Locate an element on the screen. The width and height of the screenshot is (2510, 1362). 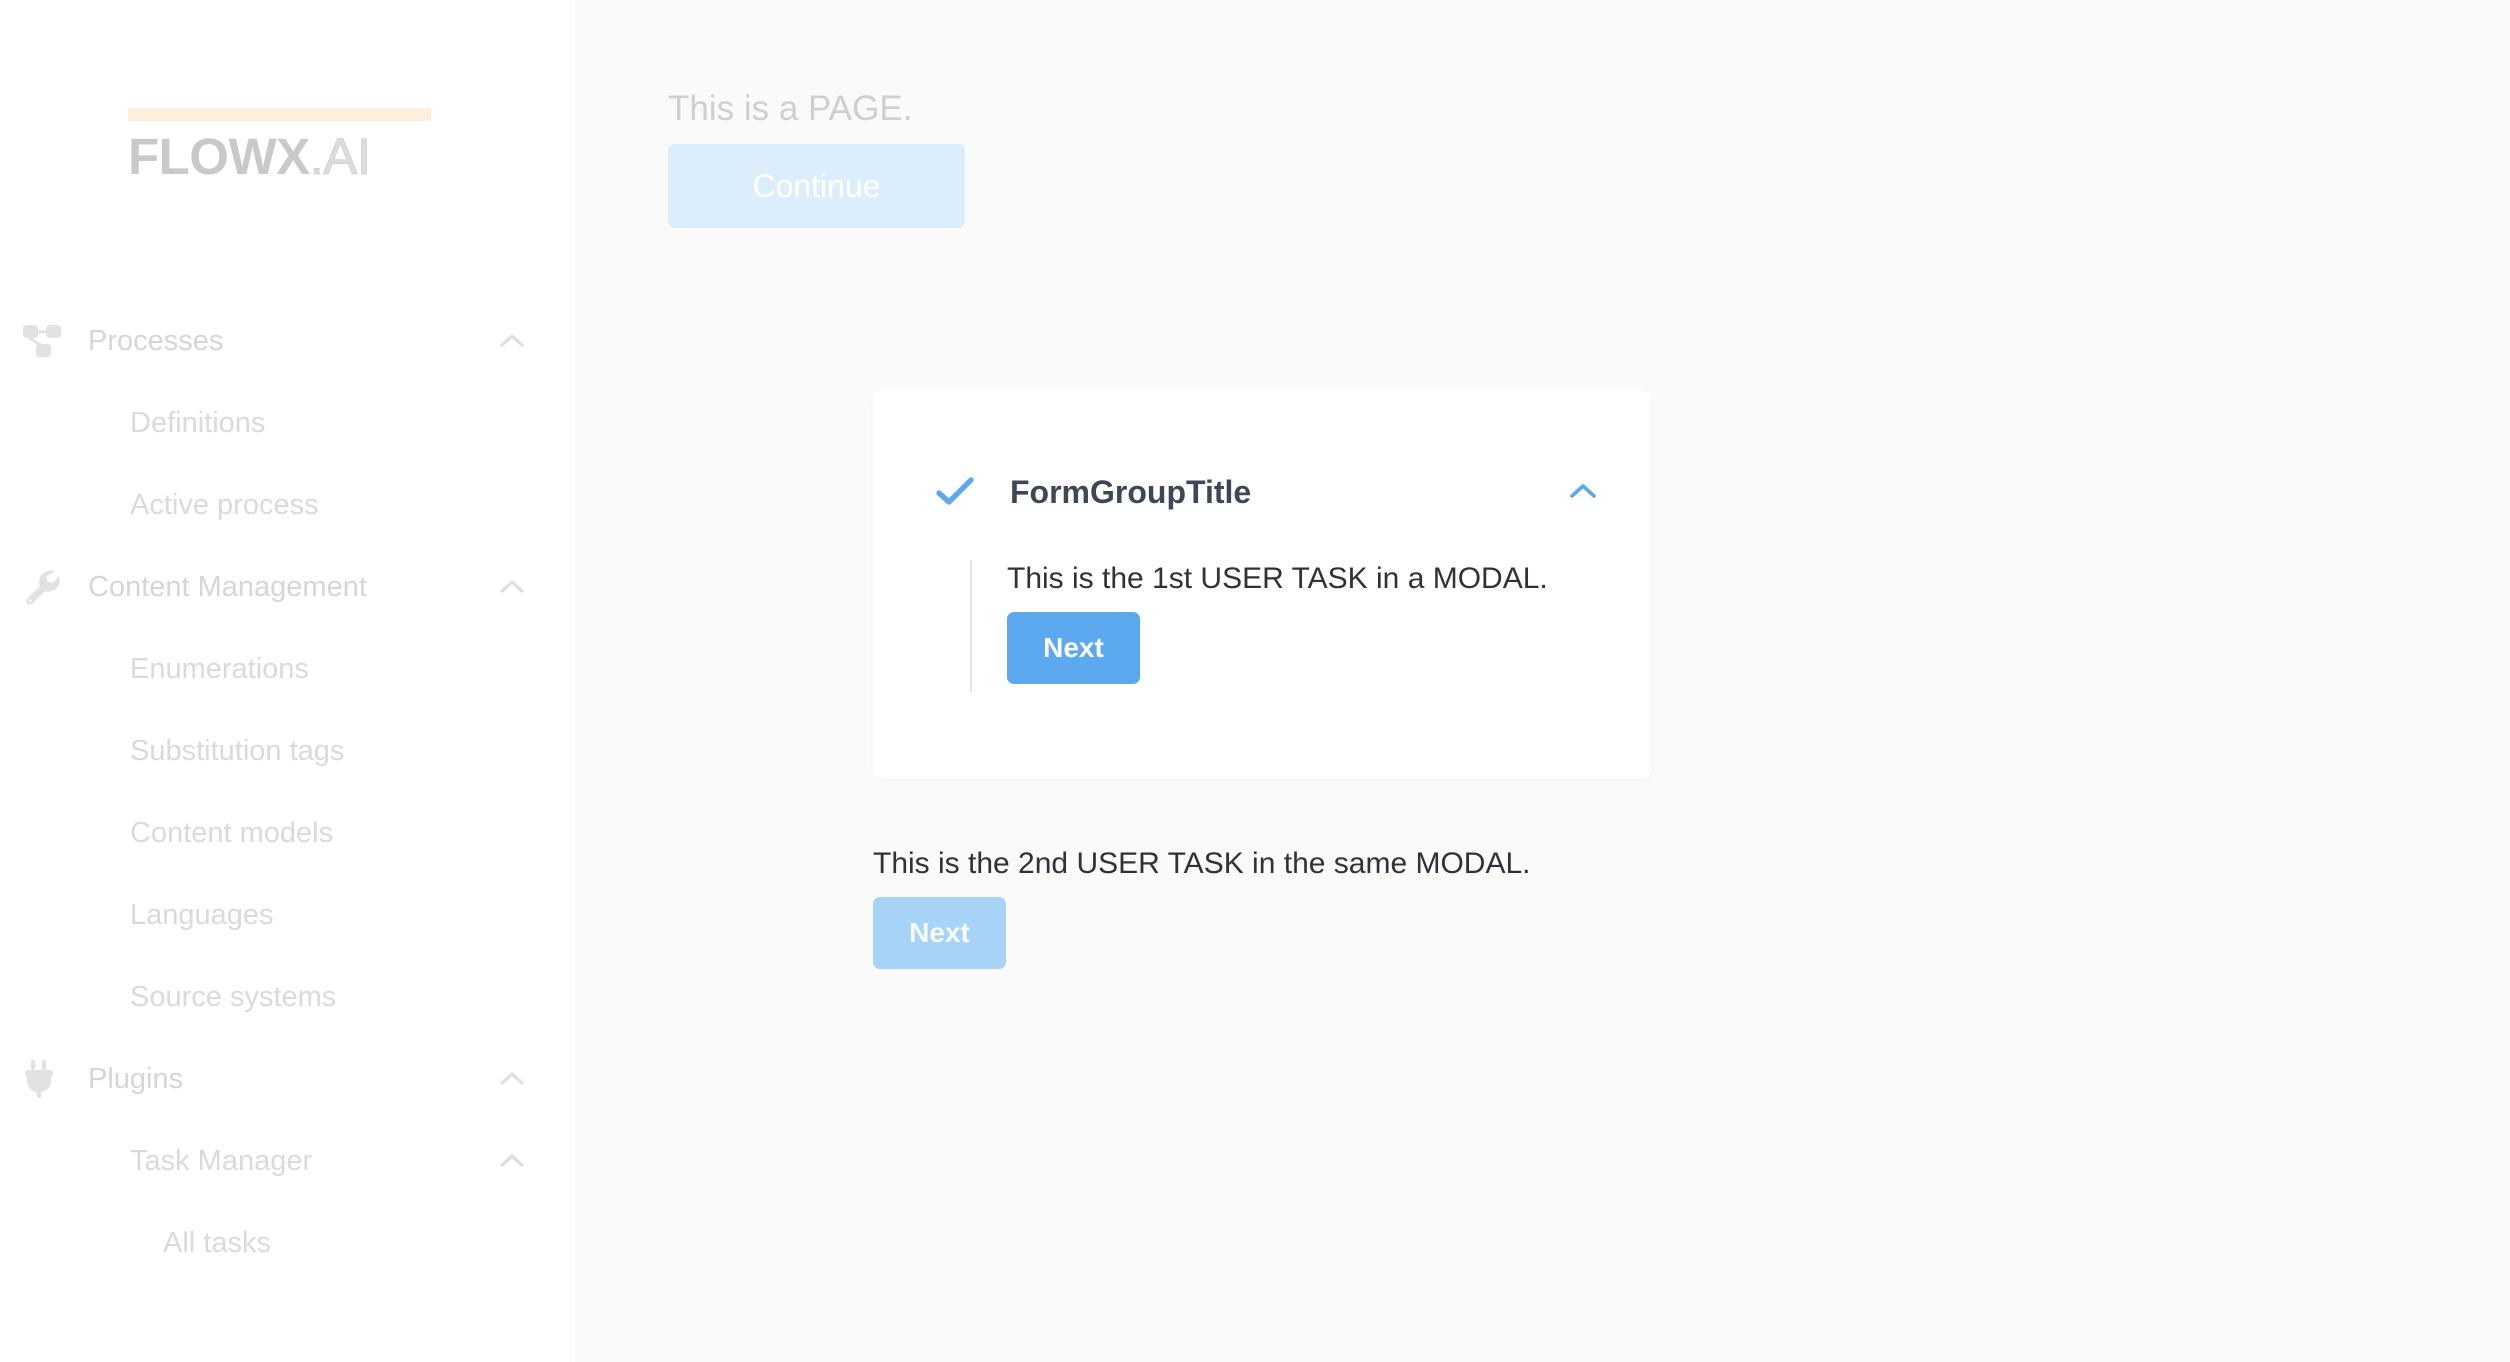
sidebar-item-active-process: Active process is located at coordinates (287, 505).